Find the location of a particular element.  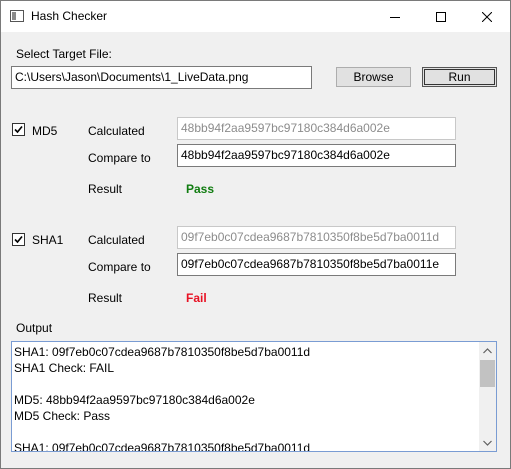

minimize-button is located at coordinates (395, 16).